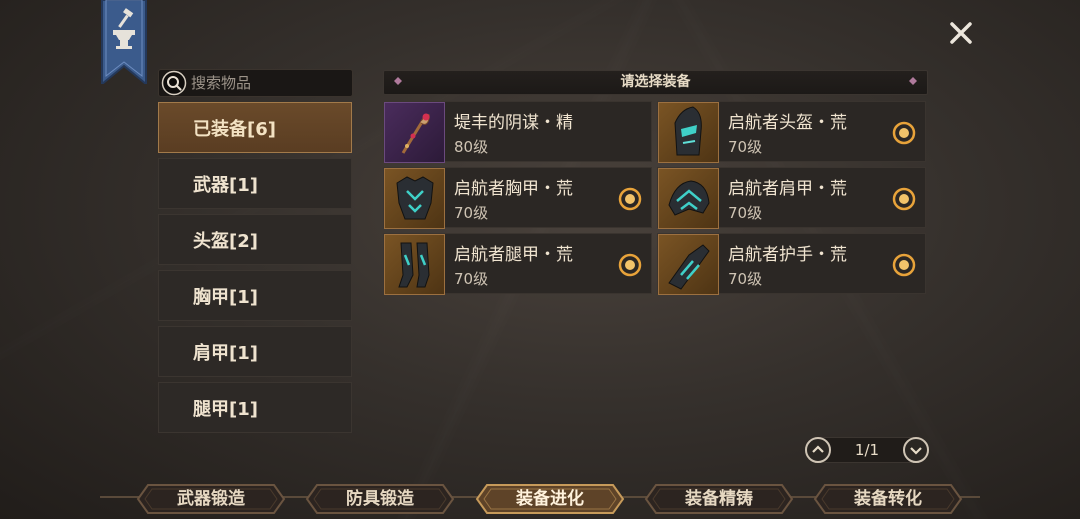 The image size is (1080, 519). I want to click on category-shoulder: 肩甲[1], so click(255, 351).